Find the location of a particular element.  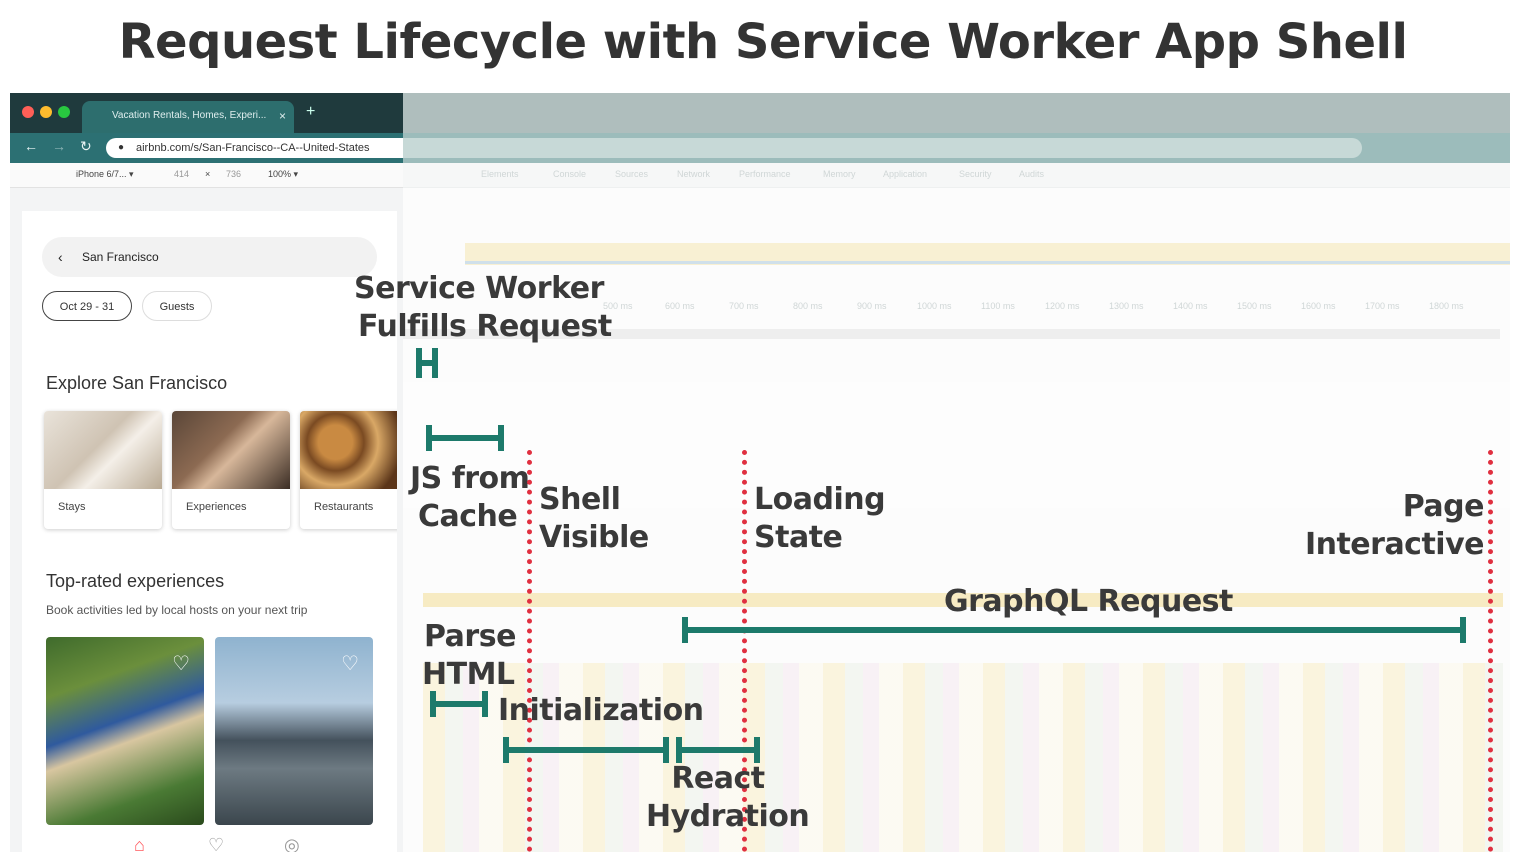

urlbar-overlay is located at coordinates (956, 148).